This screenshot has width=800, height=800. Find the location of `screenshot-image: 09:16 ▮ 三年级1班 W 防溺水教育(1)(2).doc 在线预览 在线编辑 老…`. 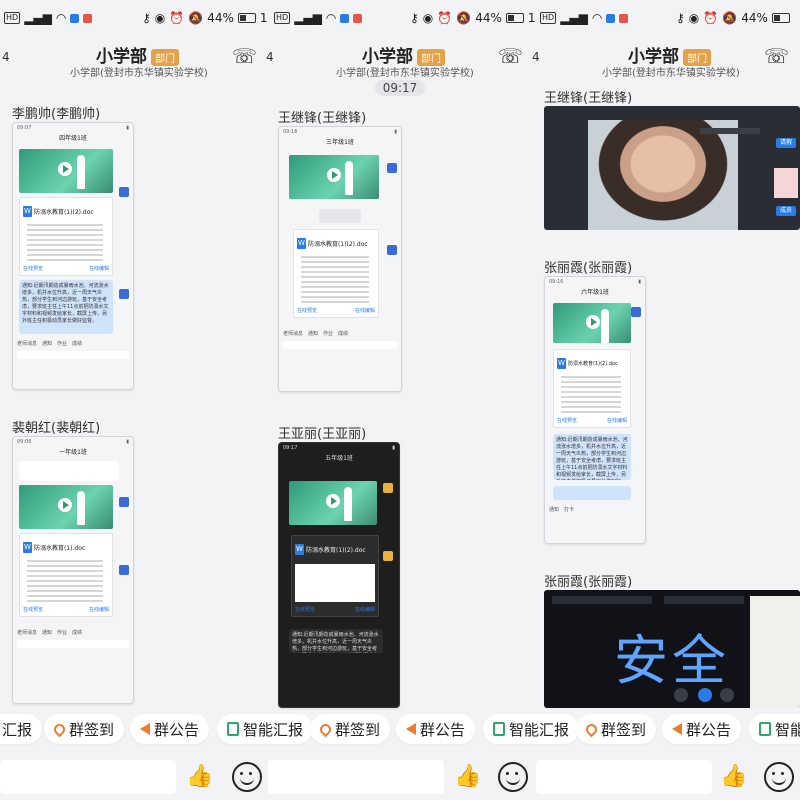

screenshot-image: 09:16 ▮ 三年级1班 W 防溺水教育(1)(2).doc 在线预览 在线编辑 老… is located at coordinates (340, 259).